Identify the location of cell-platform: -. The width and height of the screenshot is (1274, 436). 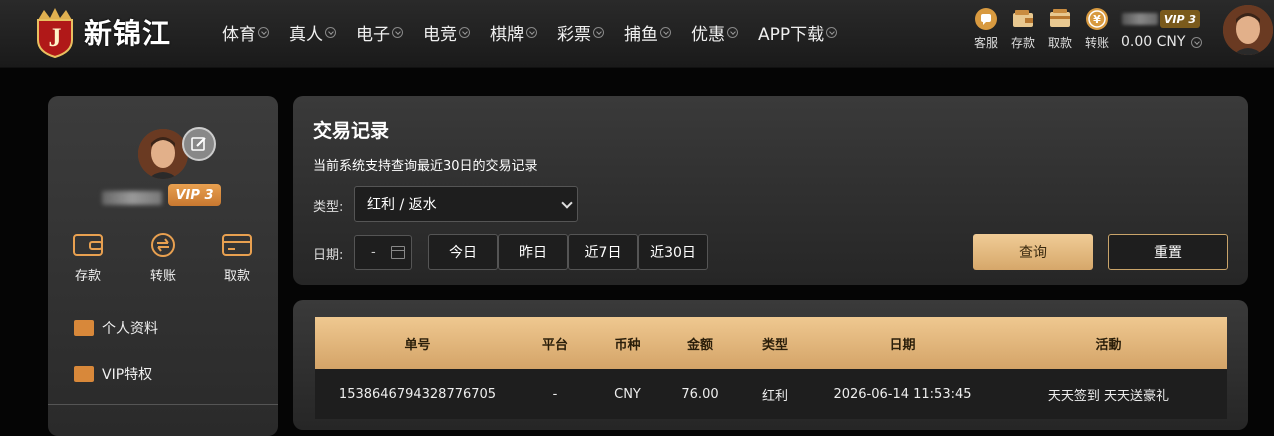
(555, 394).